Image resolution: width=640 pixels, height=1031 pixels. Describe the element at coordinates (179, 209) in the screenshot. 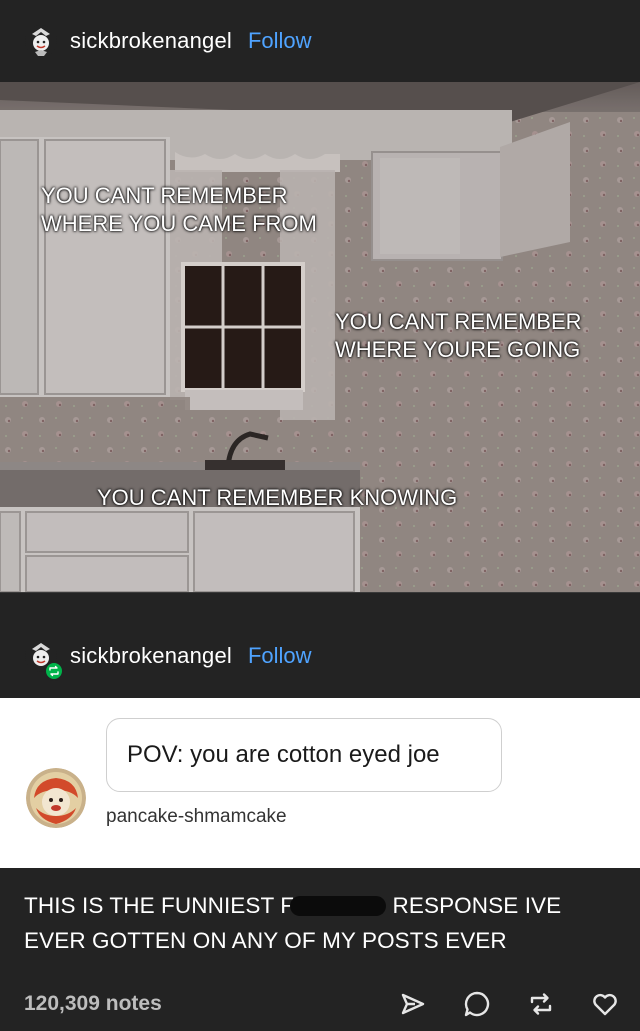

I see `meme-caption-1: YOU CANT REMEMBER WHERE YOU CAME FROM` at that location.